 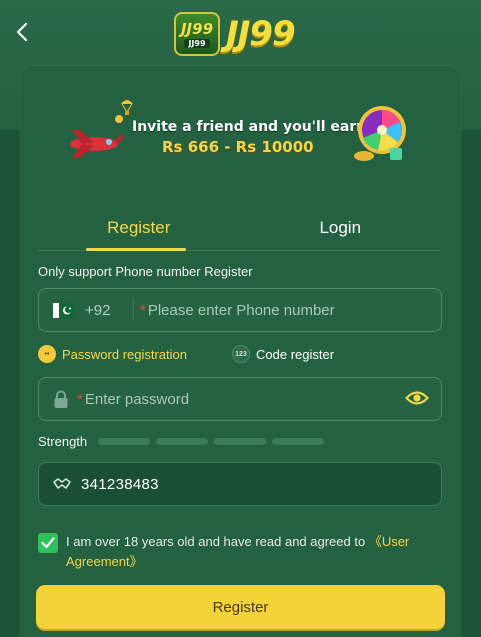 What do you see at coordinates (240, 607) in the screenshot?
I see `register-button: Register` at bounding box center [240, 607].